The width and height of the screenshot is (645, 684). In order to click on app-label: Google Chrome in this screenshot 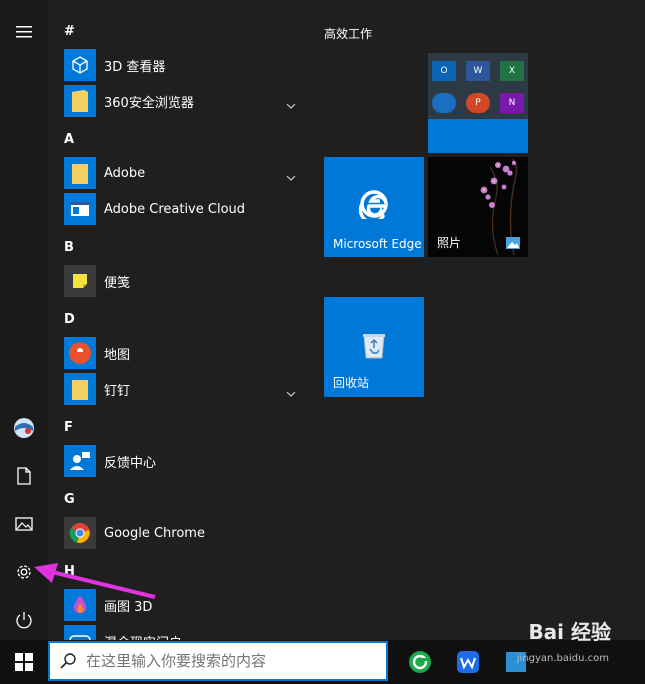, I will do `click(154, 533)`.